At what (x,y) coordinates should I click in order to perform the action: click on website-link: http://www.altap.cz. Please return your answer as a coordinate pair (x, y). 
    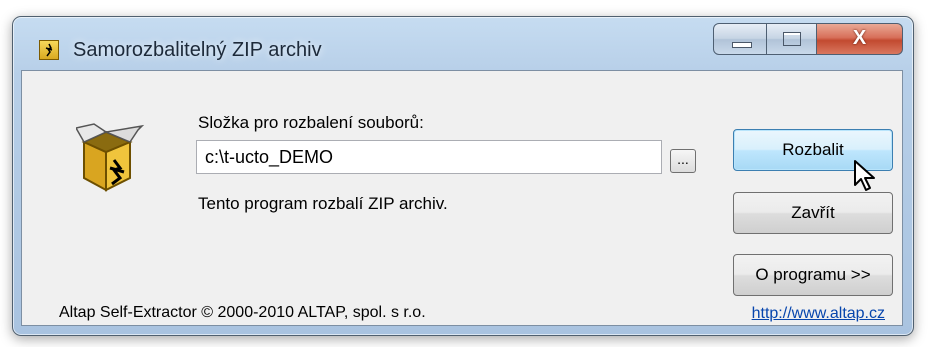
    Looking at the image, I should click on (818, 314).